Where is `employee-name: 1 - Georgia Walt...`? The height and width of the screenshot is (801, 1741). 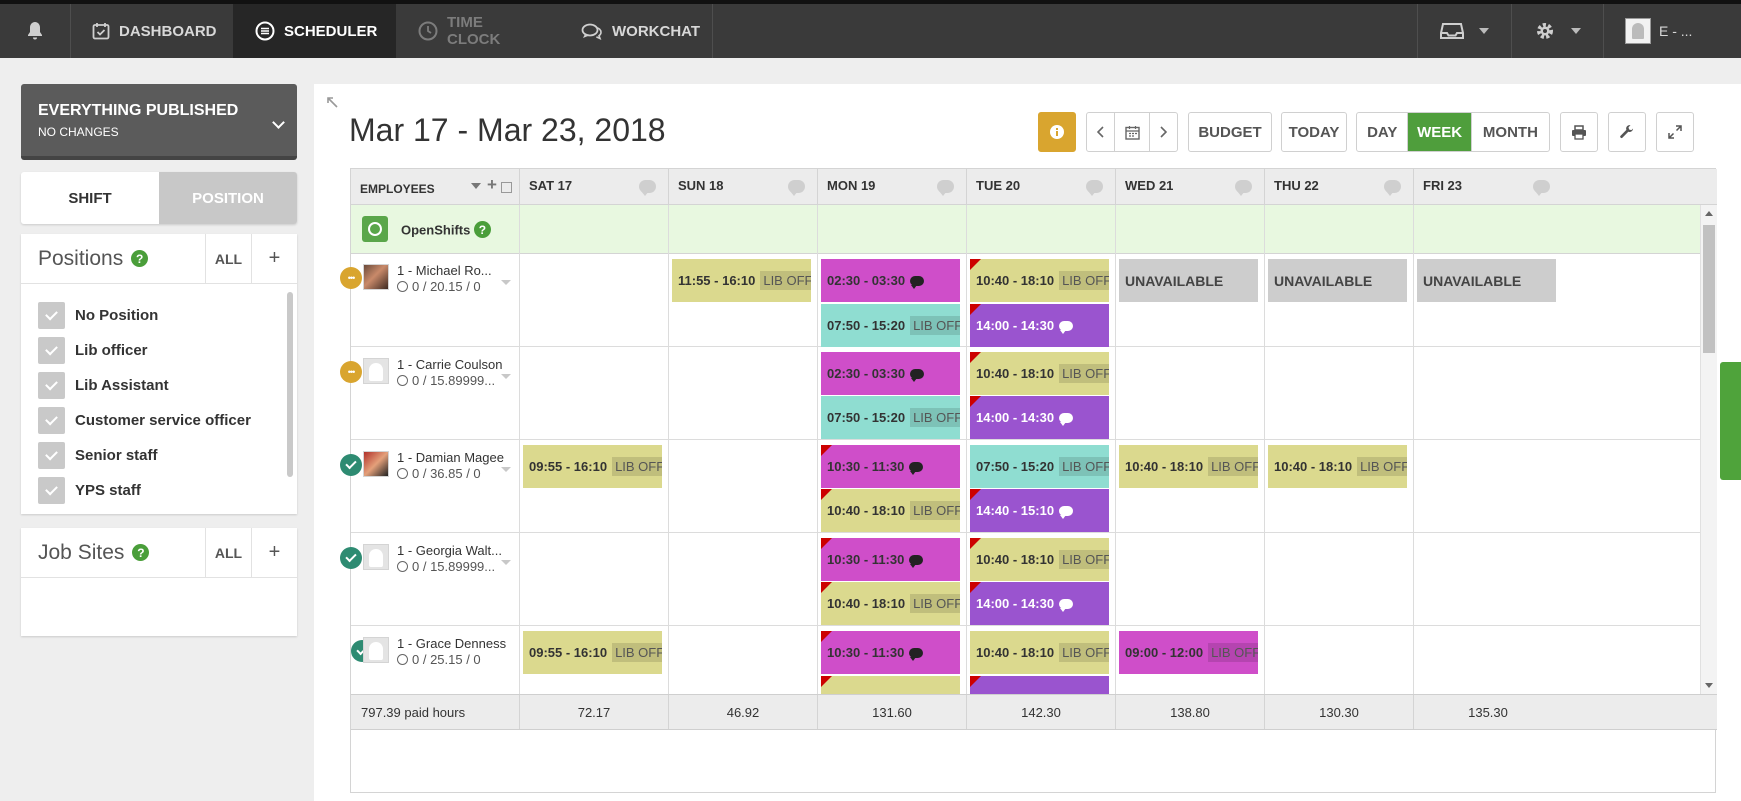
employee-name: 1 - Georgia Walt... is located at coordinates (449, 550).